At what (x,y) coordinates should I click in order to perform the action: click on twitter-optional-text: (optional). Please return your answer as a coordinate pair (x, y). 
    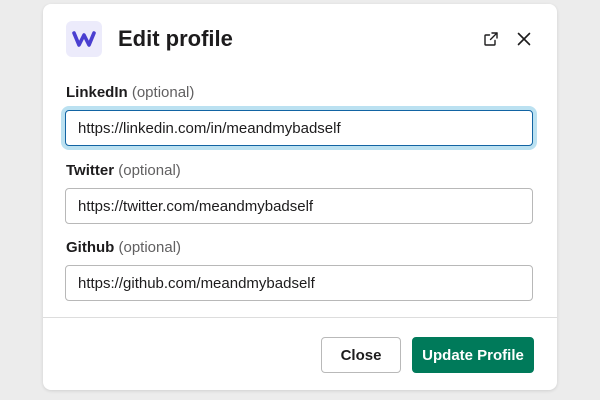
    Looking at the image, I should click on (149, 170).